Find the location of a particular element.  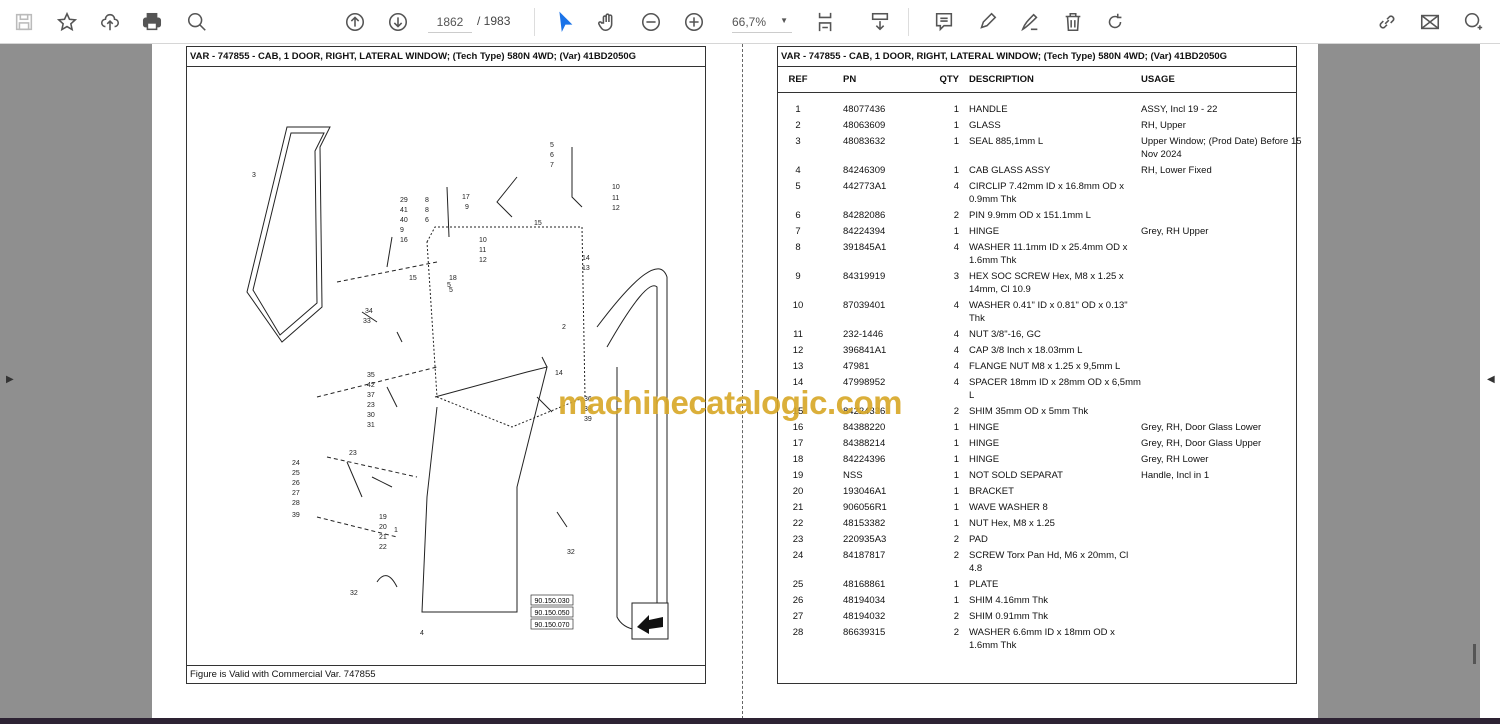

qty-cell: 3 is located at coordinates (956, 276).